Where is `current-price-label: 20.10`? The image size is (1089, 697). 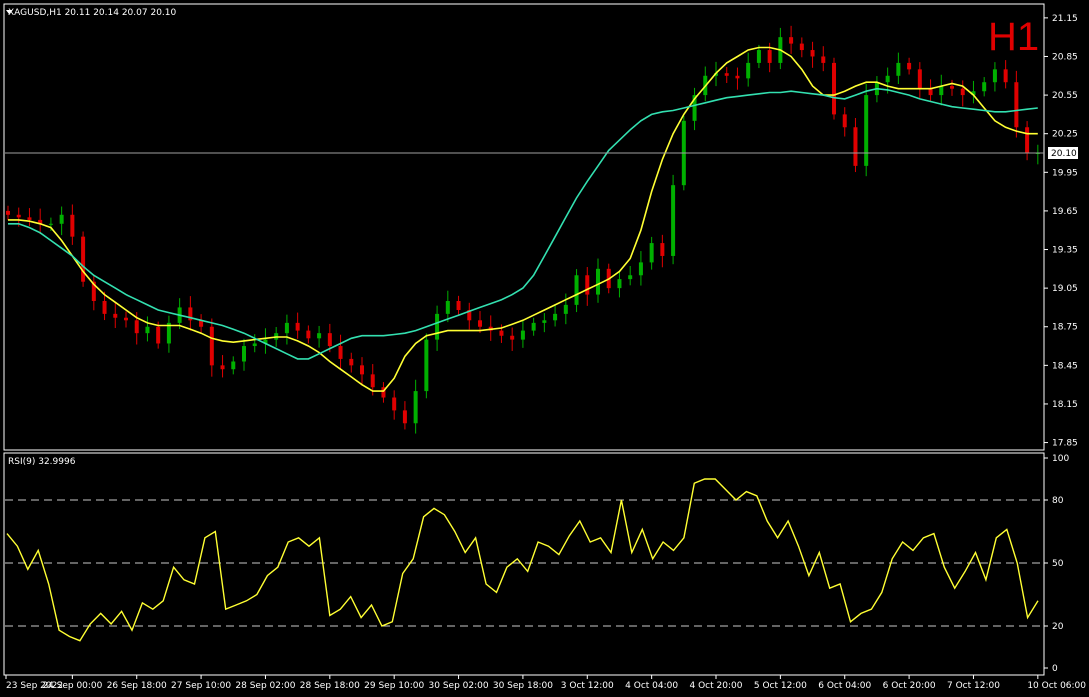
current-price-label: 20.10 is located at coordinates (1064, 154).